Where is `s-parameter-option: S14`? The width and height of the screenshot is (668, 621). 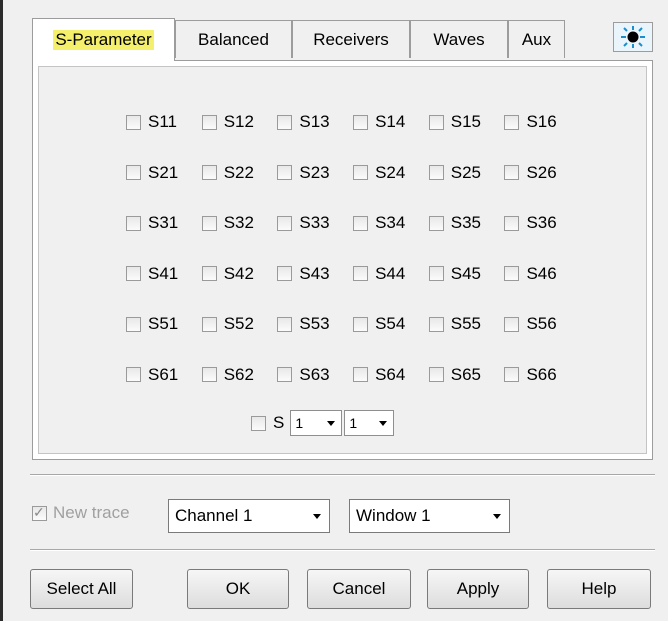
s-parameter-option: S14 is located at coordinates (391, 122).